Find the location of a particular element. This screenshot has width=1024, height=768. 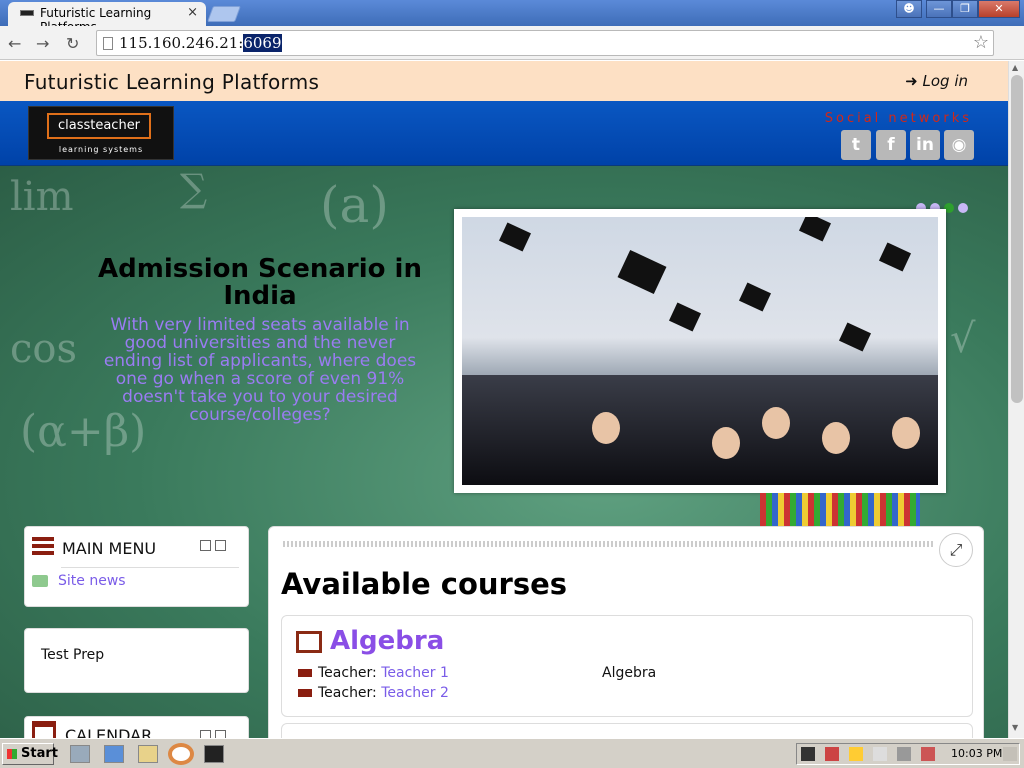

vertical-scrollbar: ▲ ▼ is located at coordinates (1016, 399).